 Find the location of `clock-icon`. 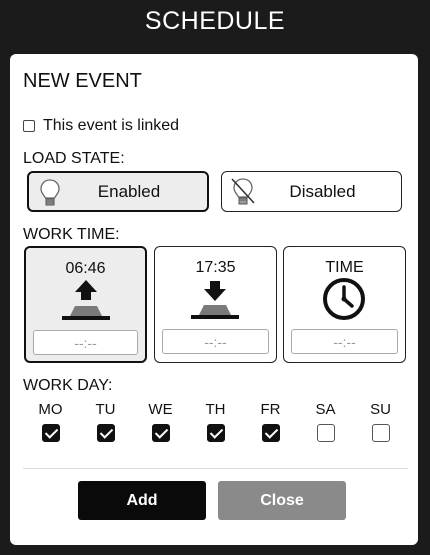

clock-icon is located at coordinates (344, 299).